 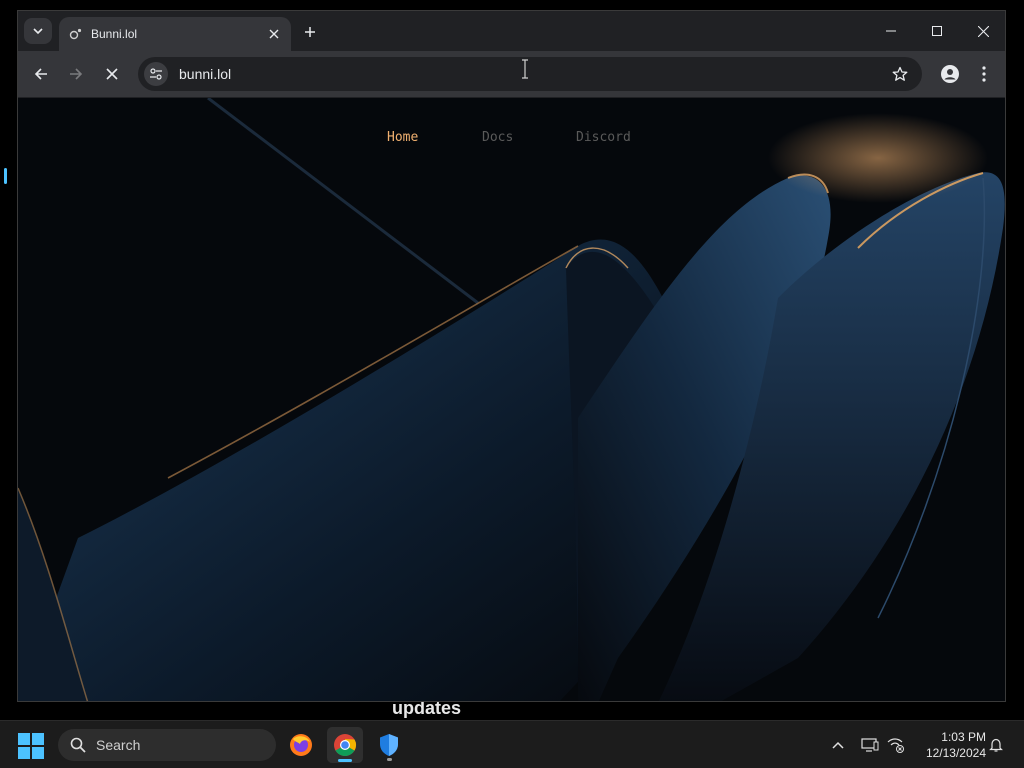 I want to click on minimize-button, so click(x=891, y=31).